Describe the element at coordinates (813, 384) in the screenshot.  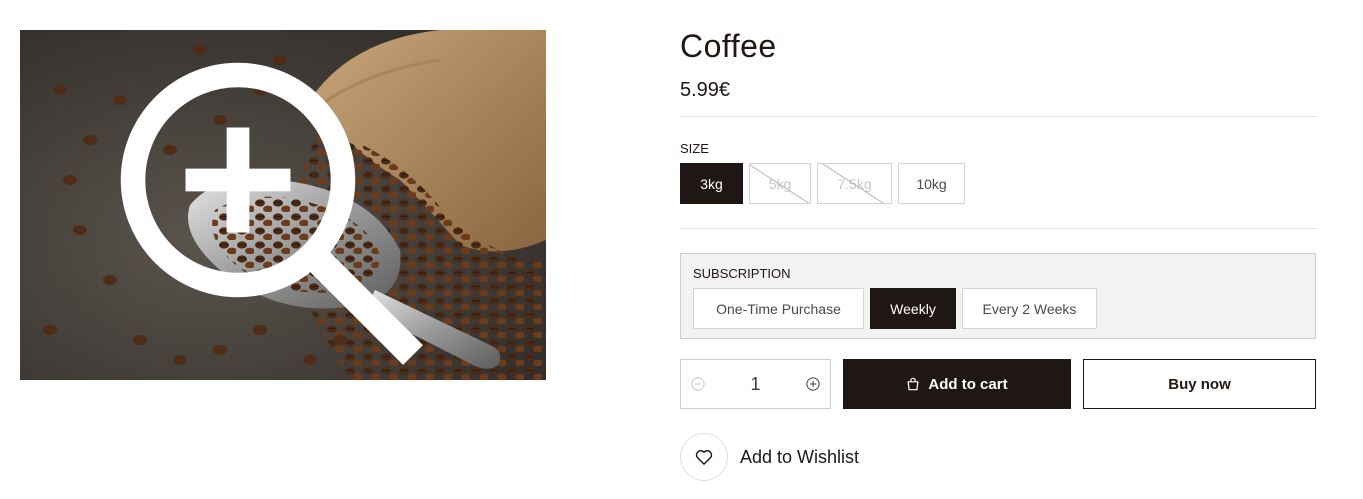
I see `plus-circle-icon` at that location.